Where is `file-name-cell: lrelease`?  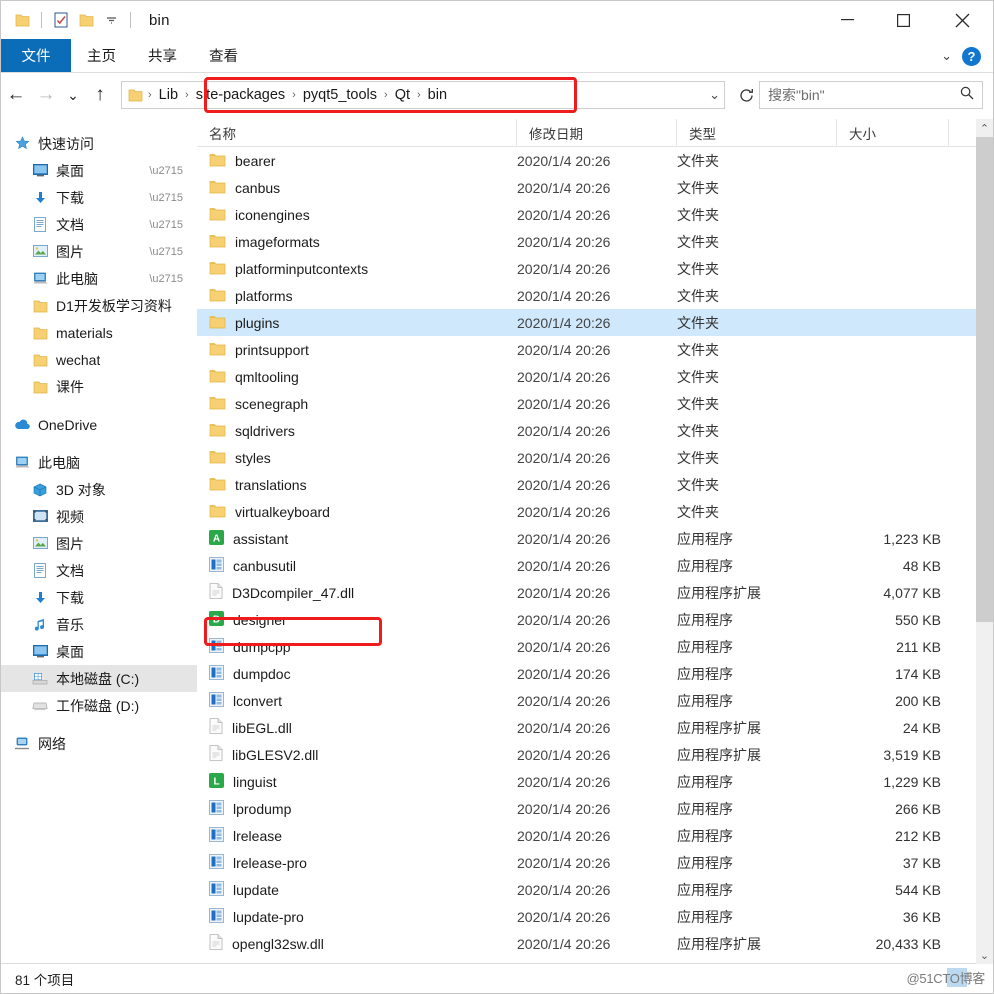
file-name-cell: lrelease is located at coordinates (357, 835).